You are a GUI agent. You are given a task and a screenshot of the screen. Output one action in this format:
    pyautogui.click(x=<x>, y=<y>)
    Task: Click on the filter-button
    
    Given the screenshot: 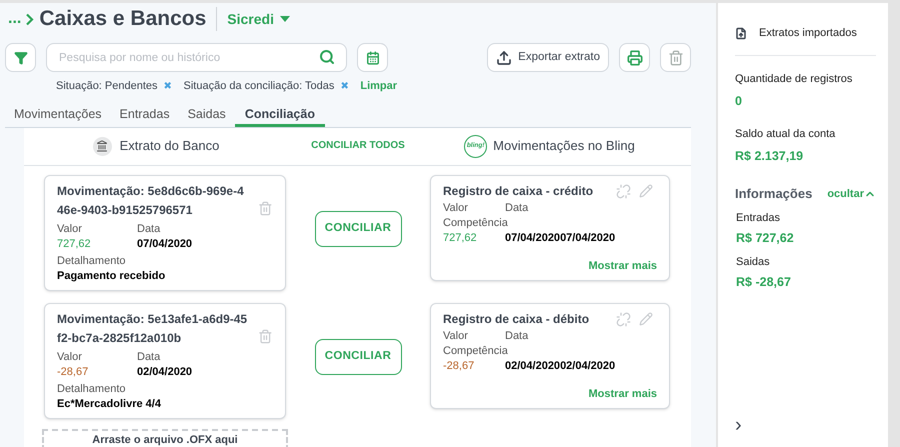 What is the action you would take?
    pyautogui.click(x=20, y=57)
    